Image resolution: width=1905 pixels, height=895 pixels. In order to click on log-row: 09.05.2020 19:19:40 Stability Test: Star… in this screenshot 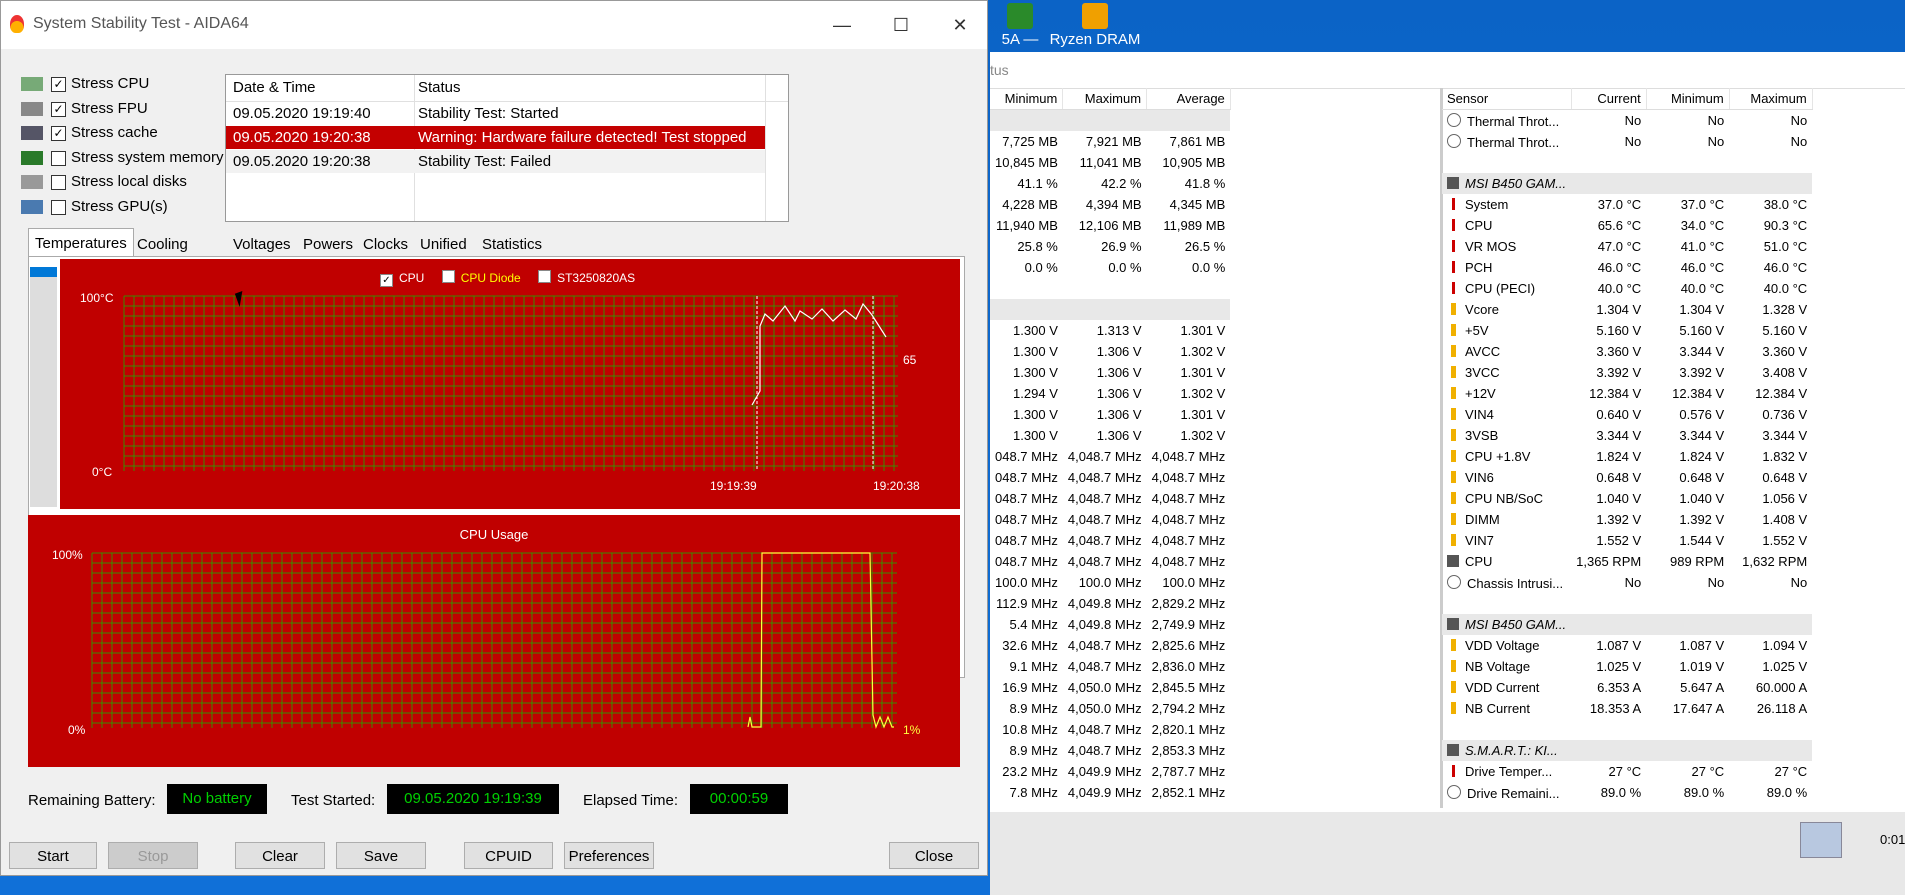, I will do `click(495, 113)`.